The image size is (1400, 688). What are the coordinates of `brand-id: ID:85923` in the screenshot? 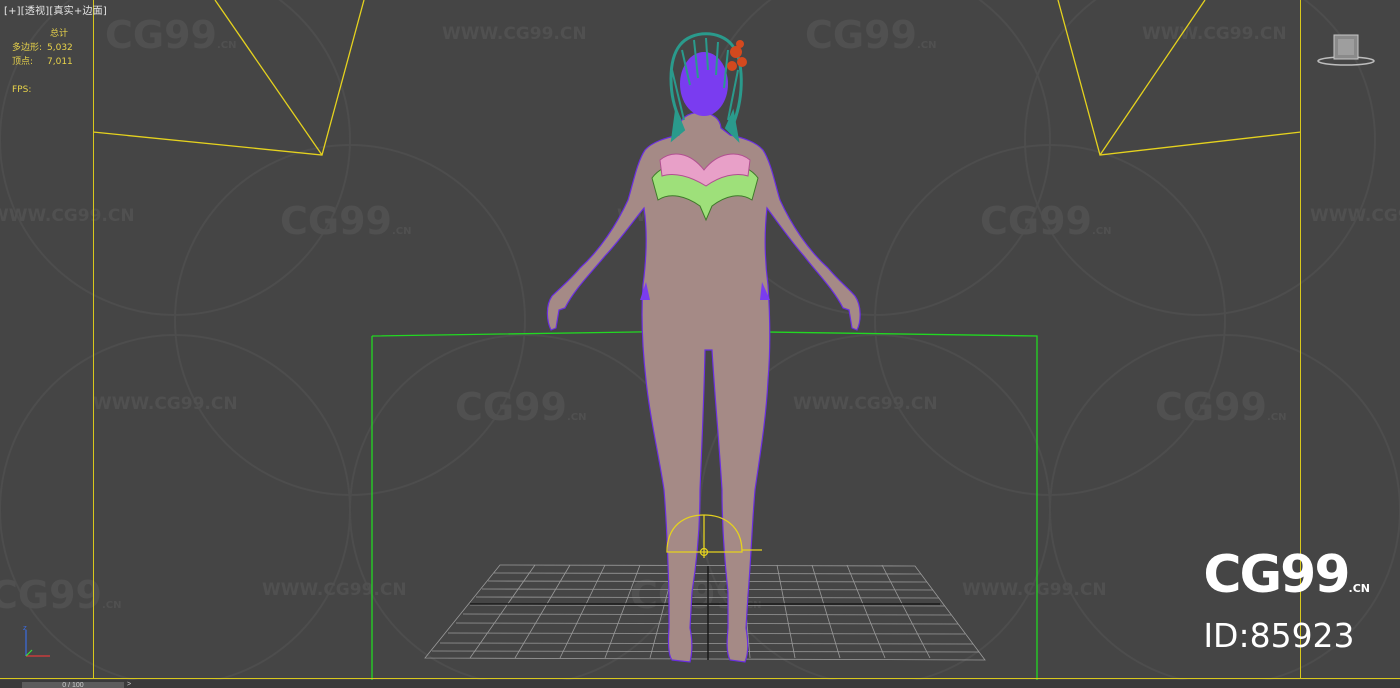 It's located at (1279, 635).